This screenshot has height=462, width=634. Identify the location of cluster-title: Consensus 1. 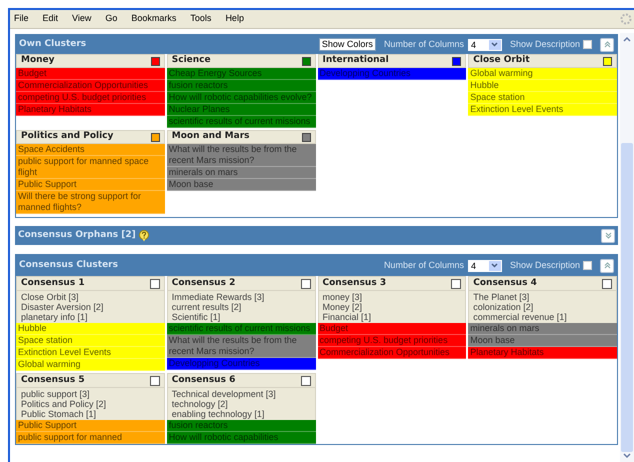
(53, 283).